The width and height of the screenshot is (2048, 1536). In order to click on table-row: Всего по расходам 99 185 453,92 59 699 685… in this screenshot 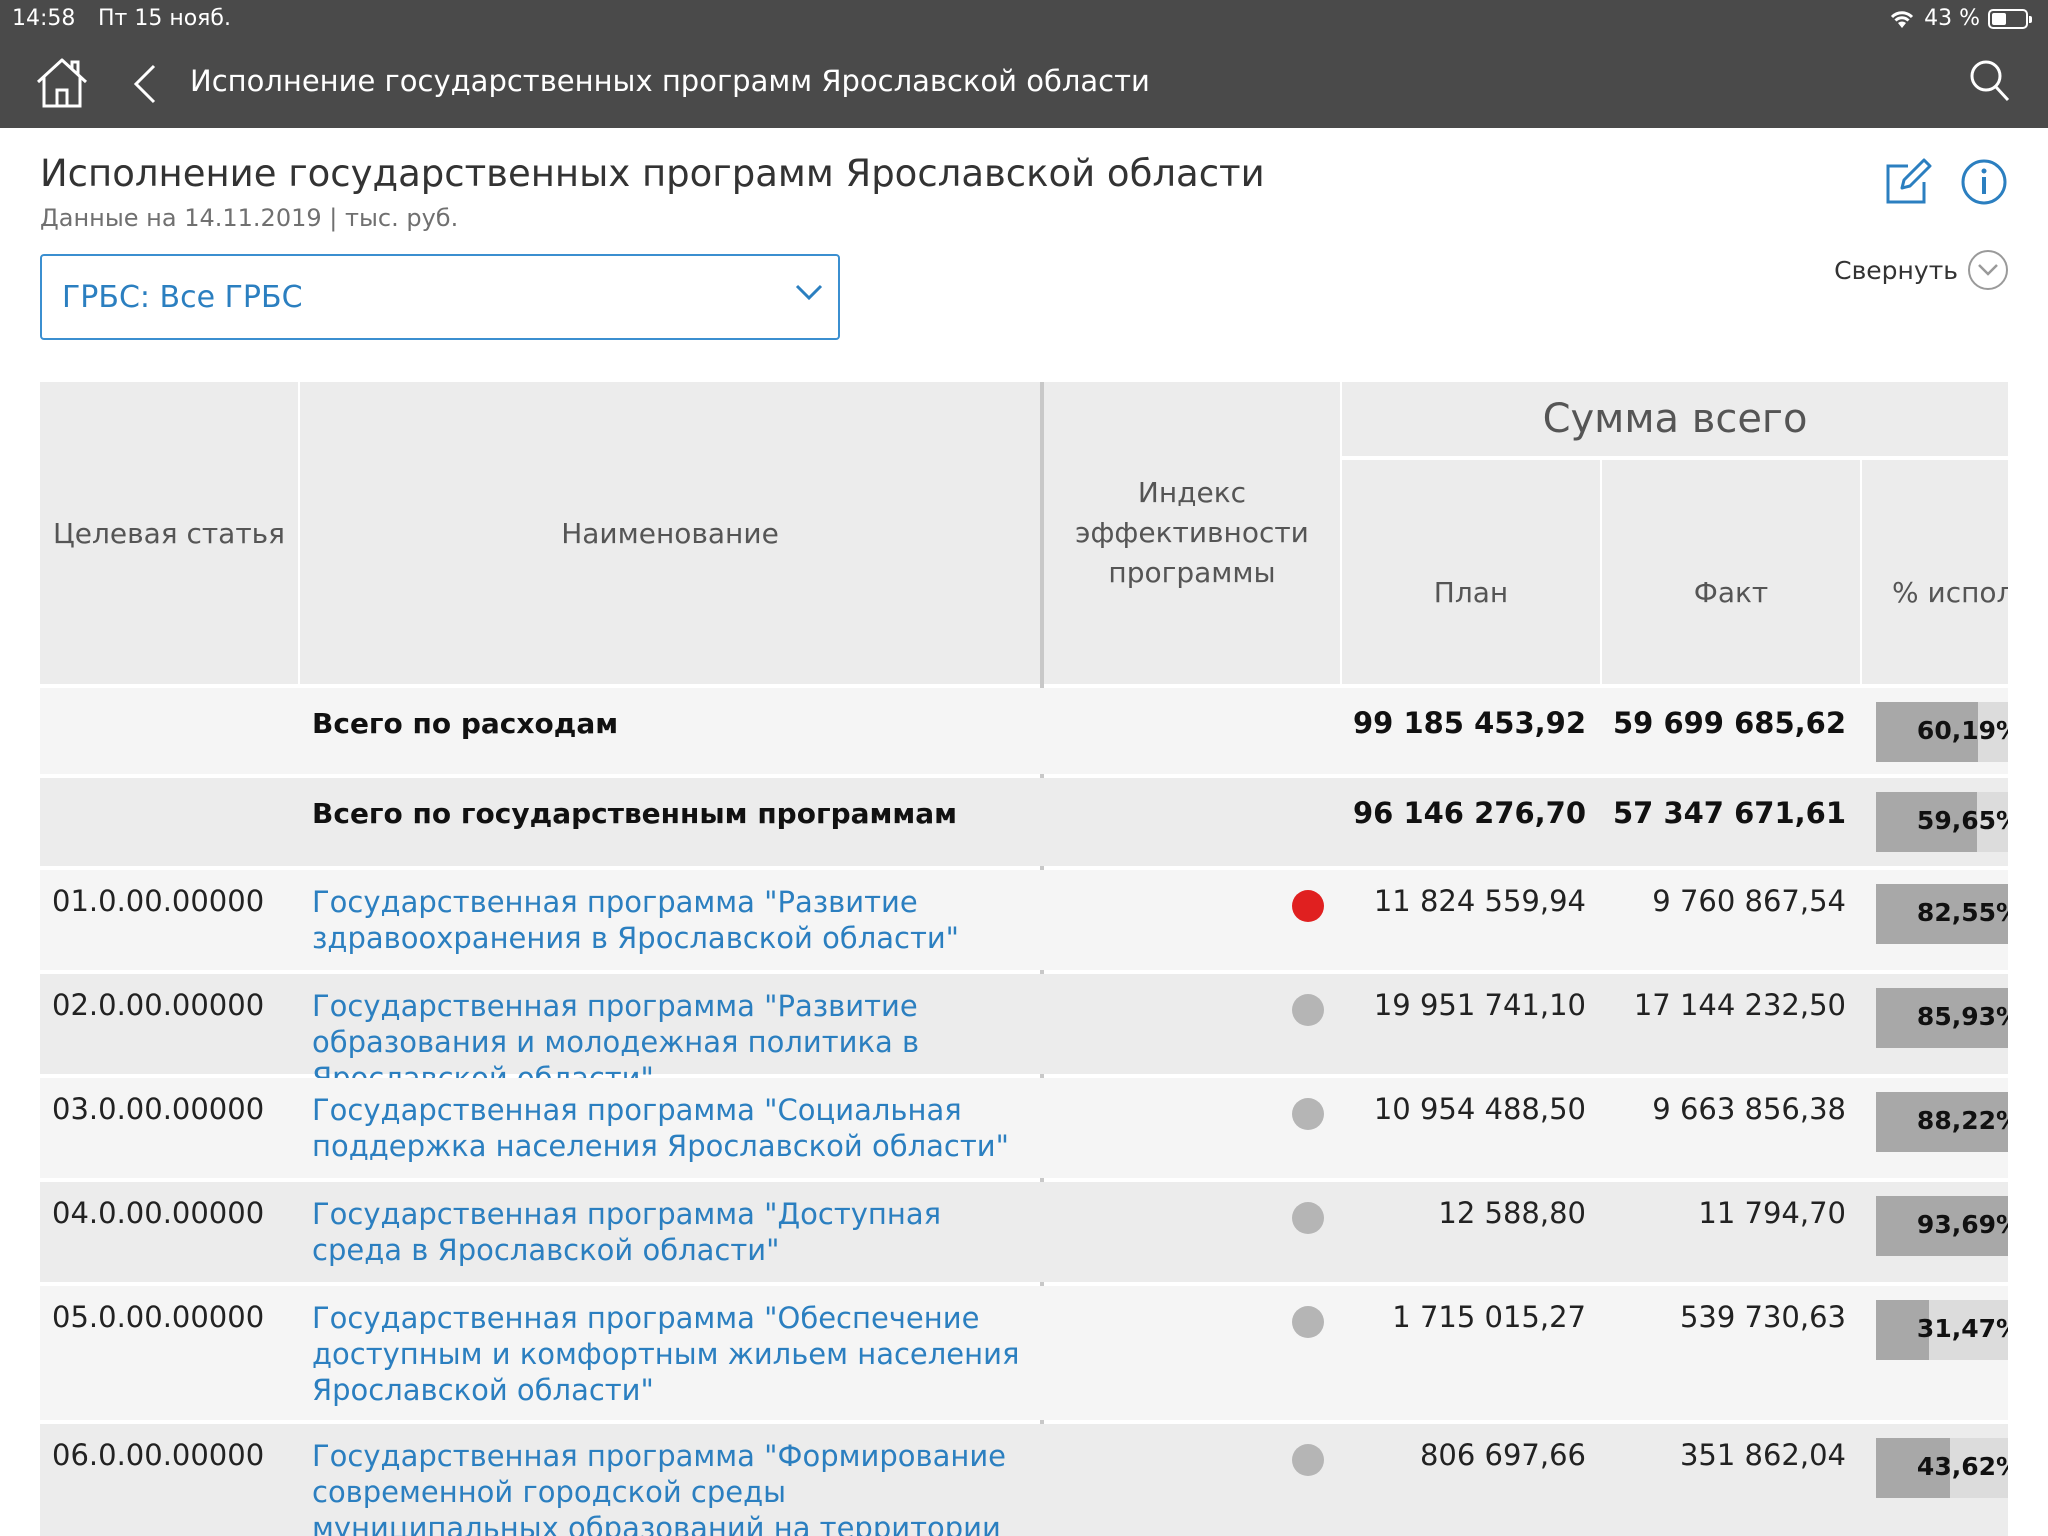, I will do `click(1024, 731)`.